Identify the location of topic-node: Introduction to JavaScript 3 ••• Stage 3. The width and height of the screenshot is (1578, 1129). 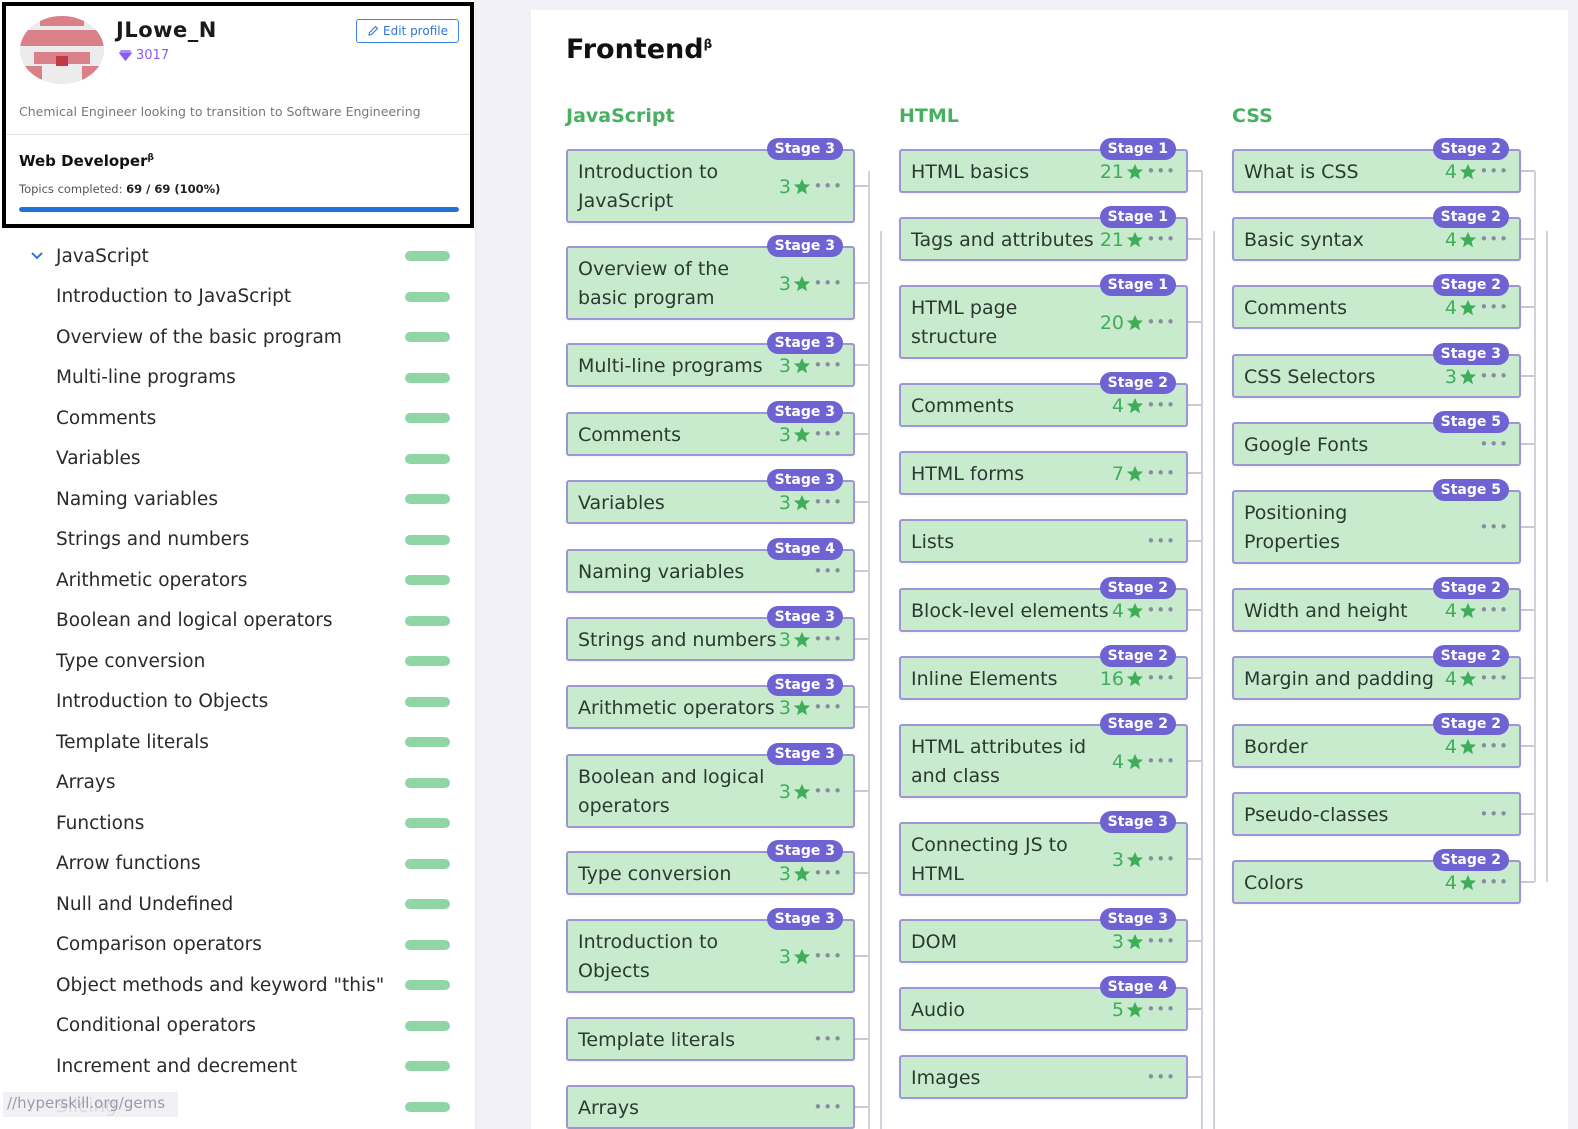
(710, 180).